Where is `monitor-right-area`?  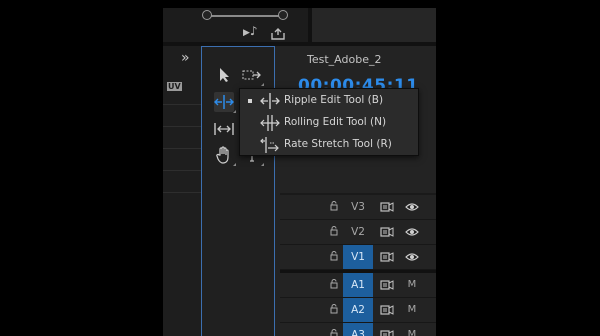 monitor-right-area is located at coordinates (374, 25).